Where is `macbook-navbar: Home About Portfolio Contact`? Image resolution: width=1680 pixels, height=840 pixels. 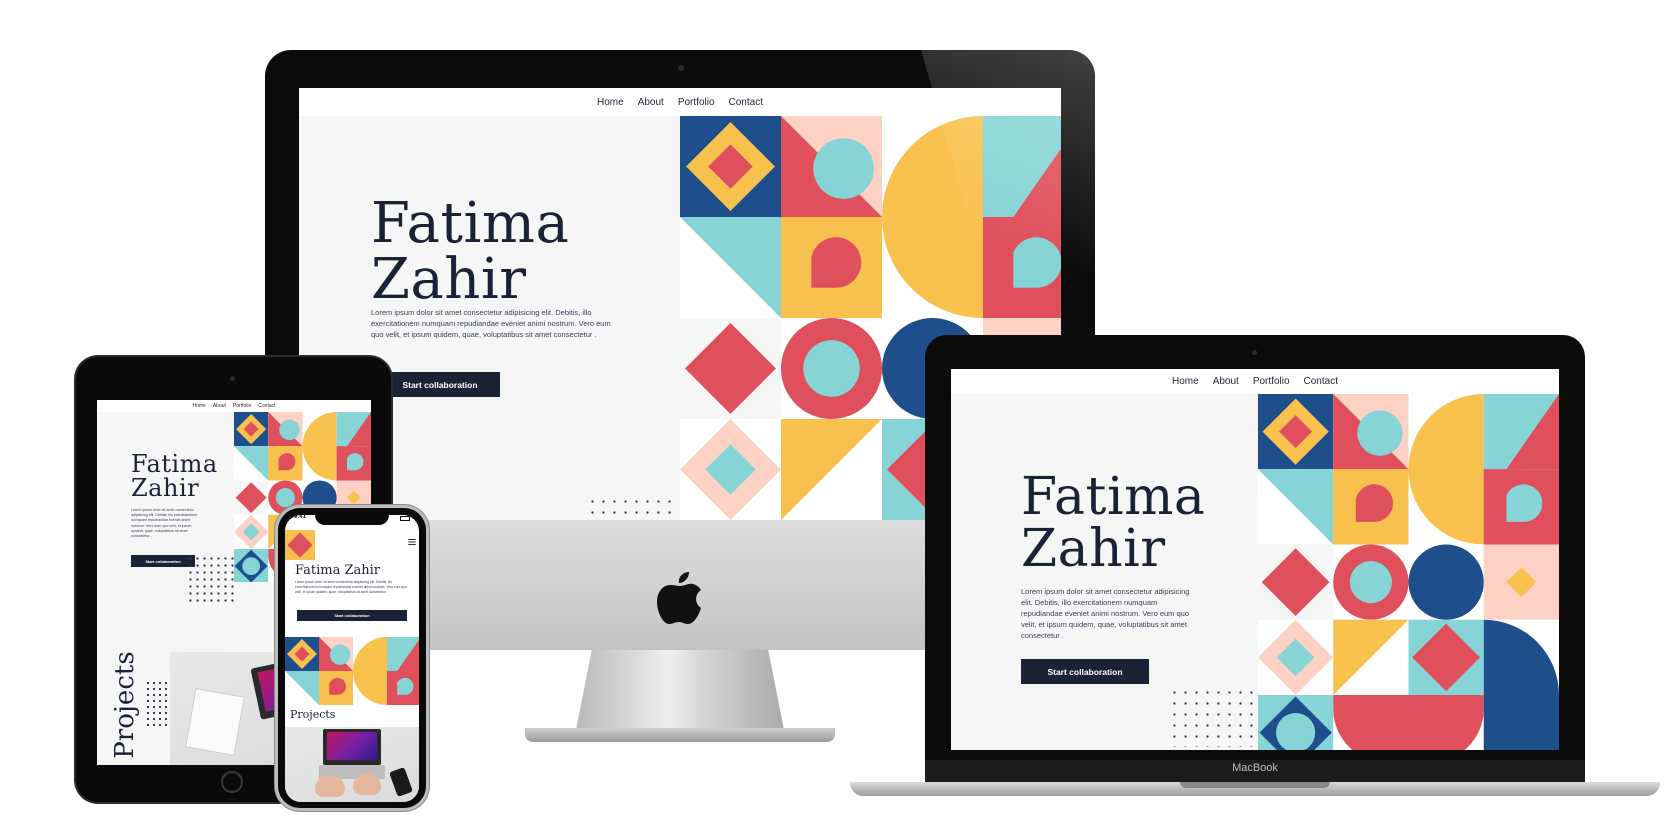 macbook-navbar: Home About Portfolio Contact is located at coordinates (1255, 381).